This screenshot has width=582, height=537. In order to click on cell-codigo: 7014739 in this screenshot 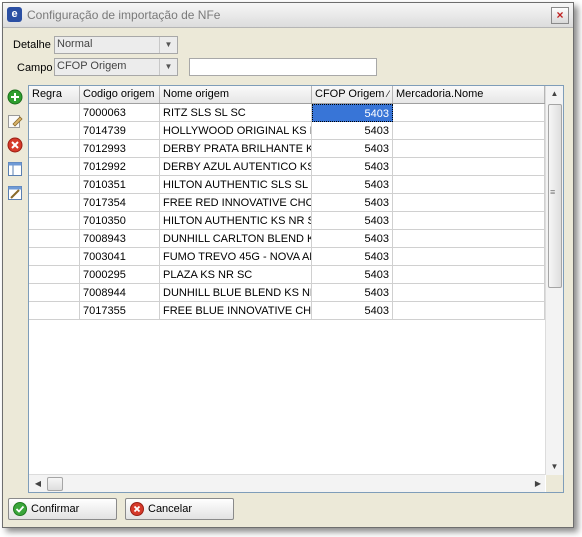, I will do `click(120, 131)`.